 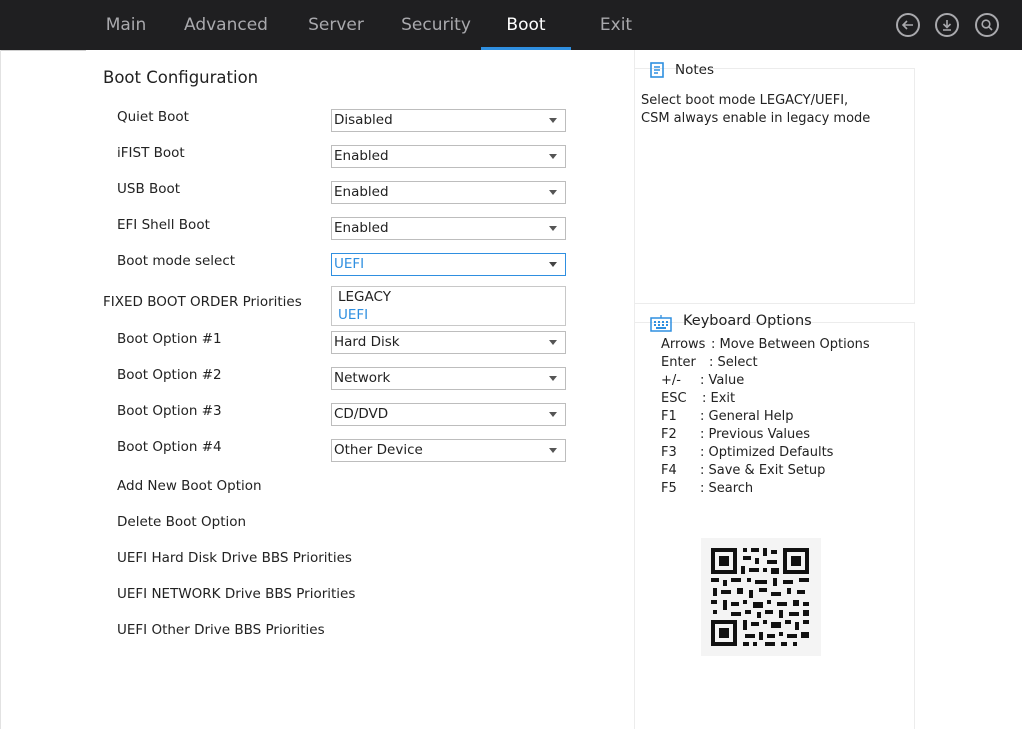 I want to click on tab-main: Main, so click(x=126, y=25).